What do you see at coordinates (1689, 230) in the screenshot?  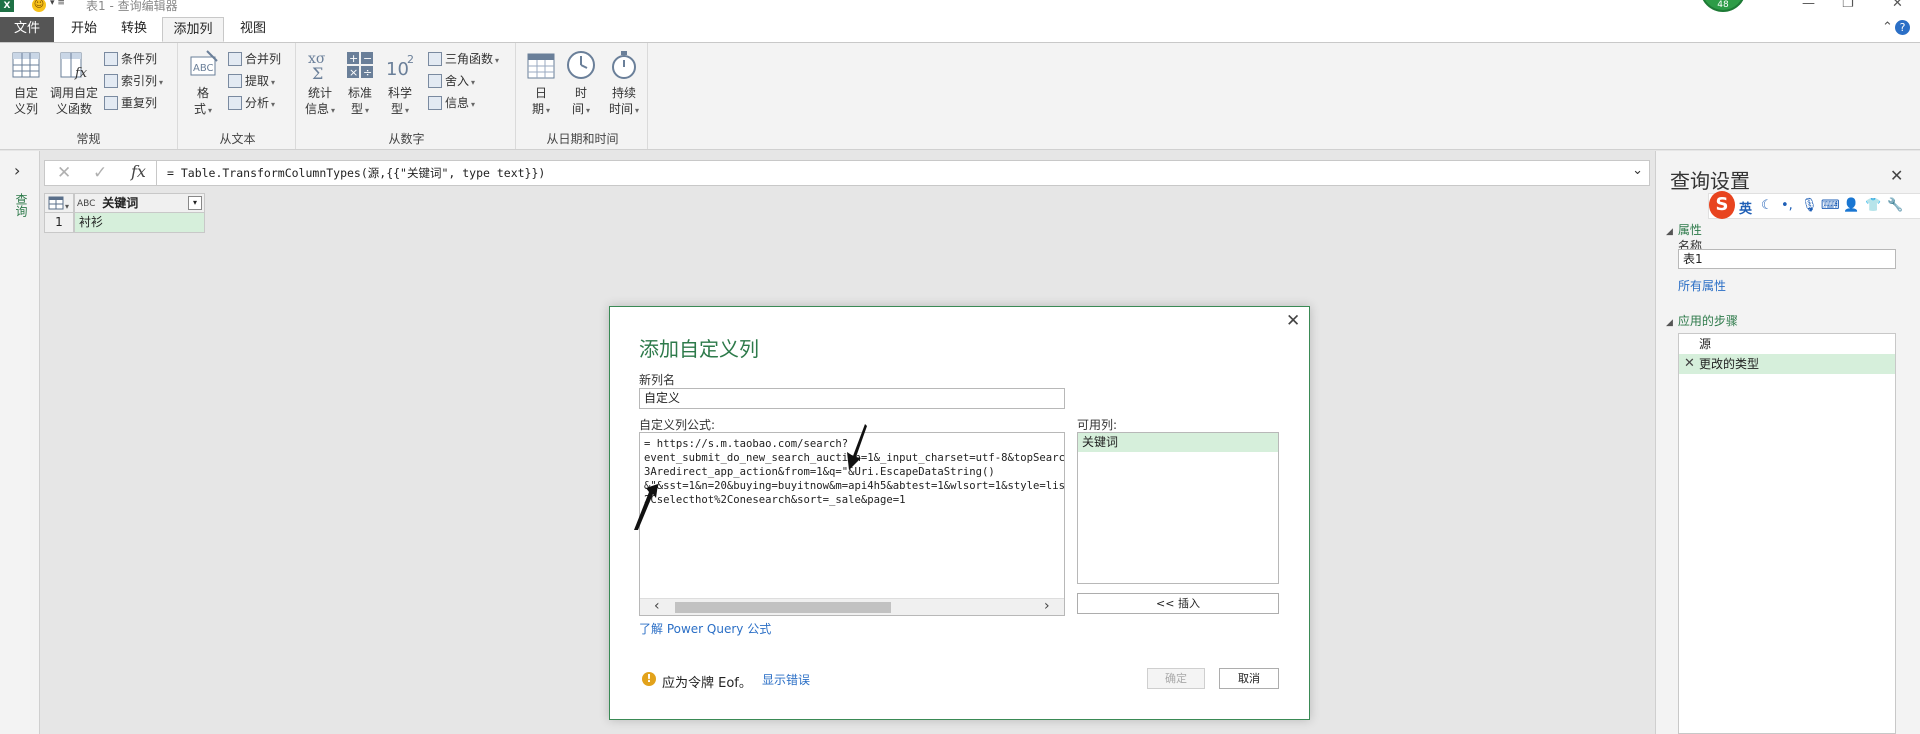 I see `properties-label: 属性` at bounding box center [1689, 230].